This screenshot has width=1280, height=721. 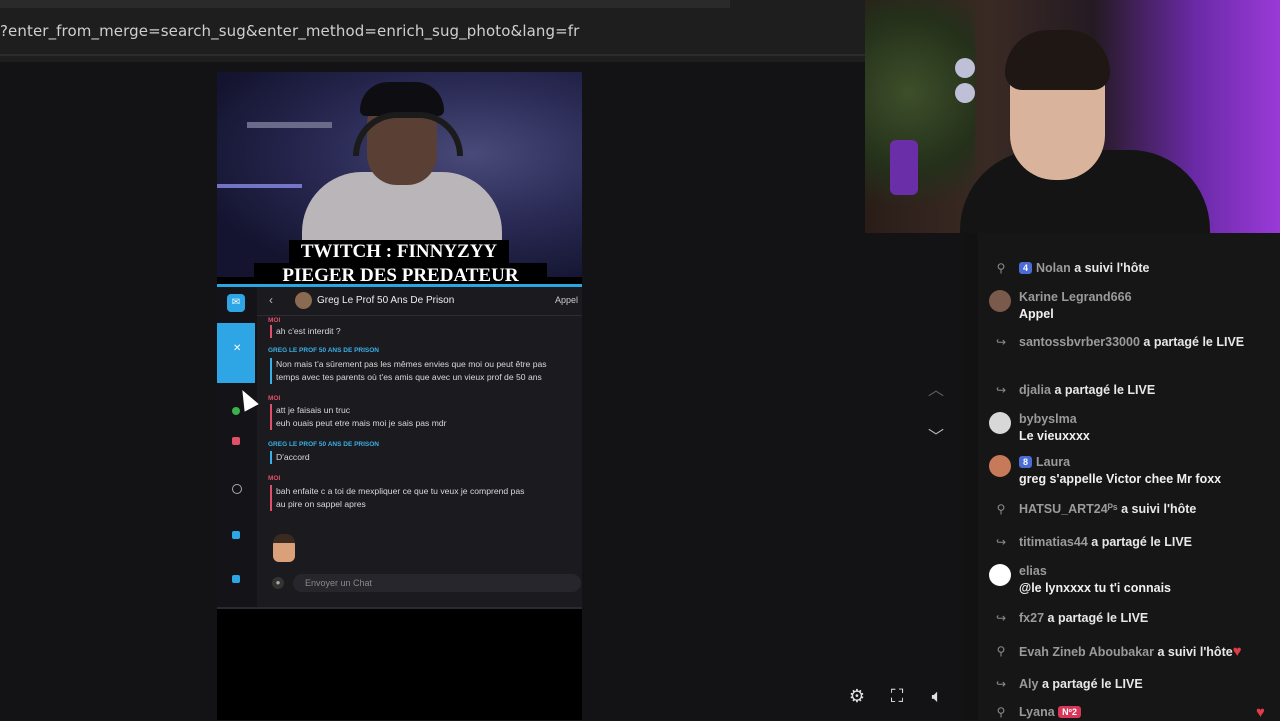 What do you see at coordinates (897, 696) in the screenshot?
I see `fullscreen-icon: ⛶` at bounding box center [897, 696].